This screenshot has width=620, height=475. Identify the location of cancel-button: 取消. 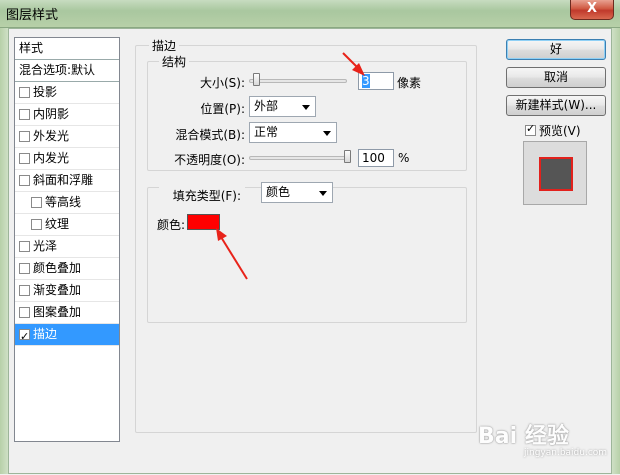
(556, 77).